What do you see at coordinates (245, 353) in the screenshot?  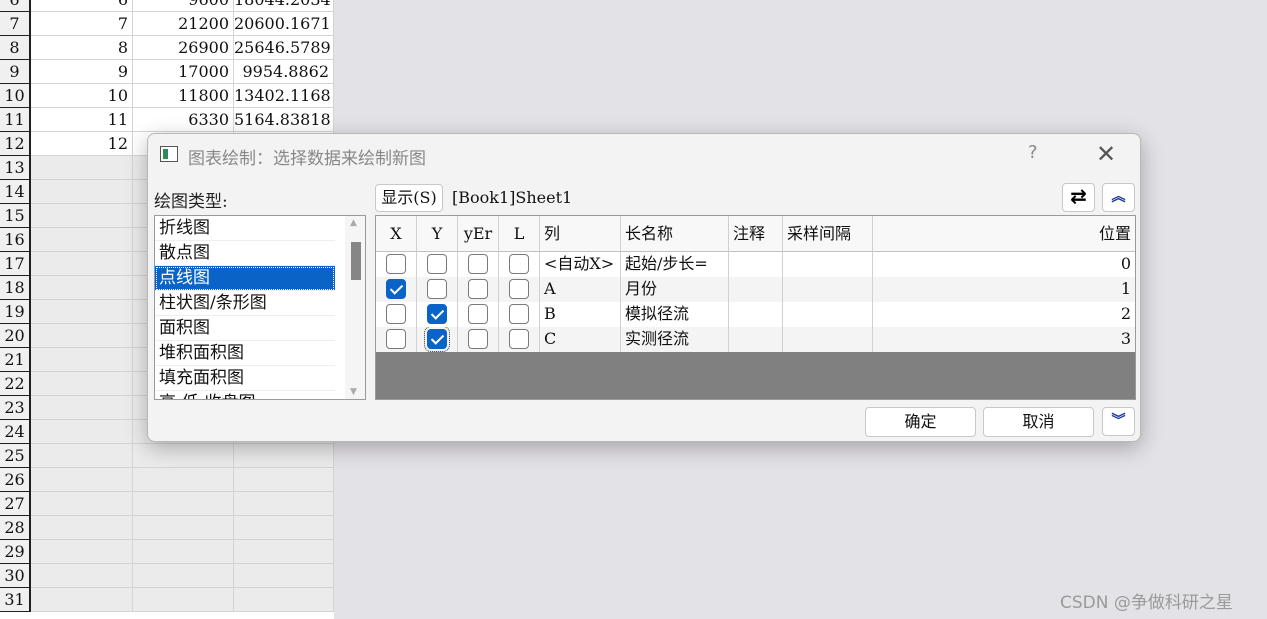 I see `plot-type-item: 堆积面积图` at bounding box center [245, 353].